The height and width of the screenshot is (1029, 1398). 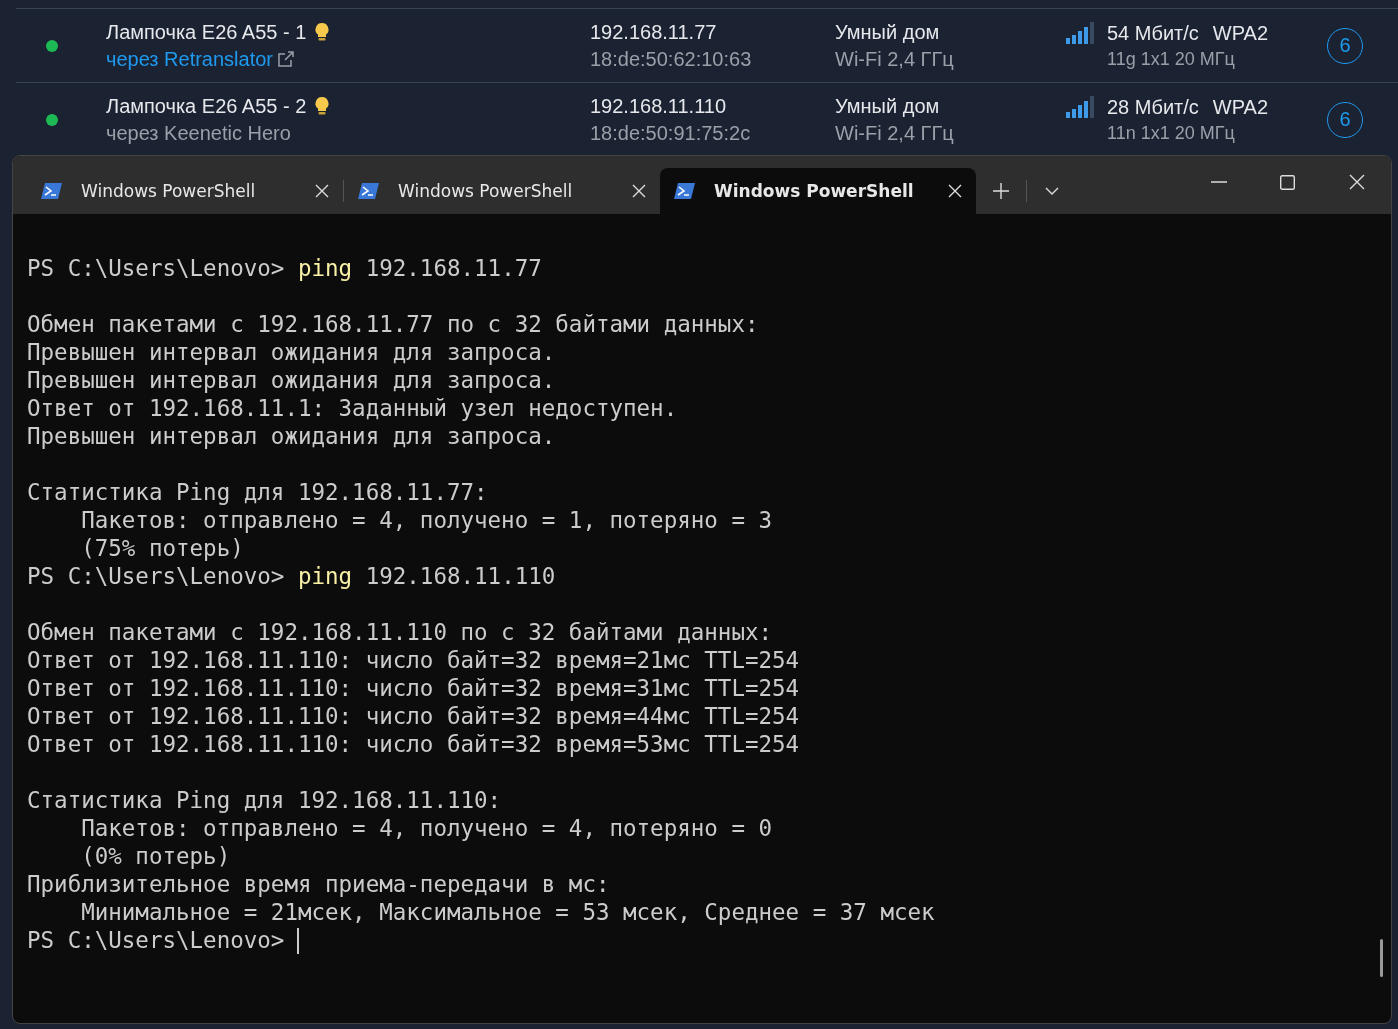 I want to click on wifi-mode: 11n 1x1 20 МГц, so click(x=1171, y=133).